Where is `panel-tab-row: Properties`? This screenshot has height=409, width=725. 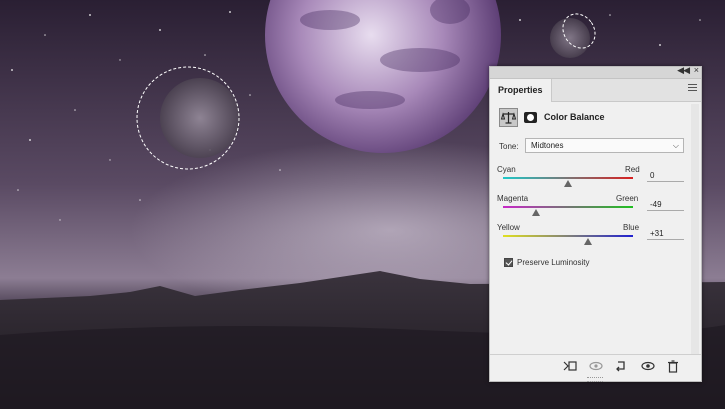 panel-tab-row: Properties is located at coordinates (595, 90).